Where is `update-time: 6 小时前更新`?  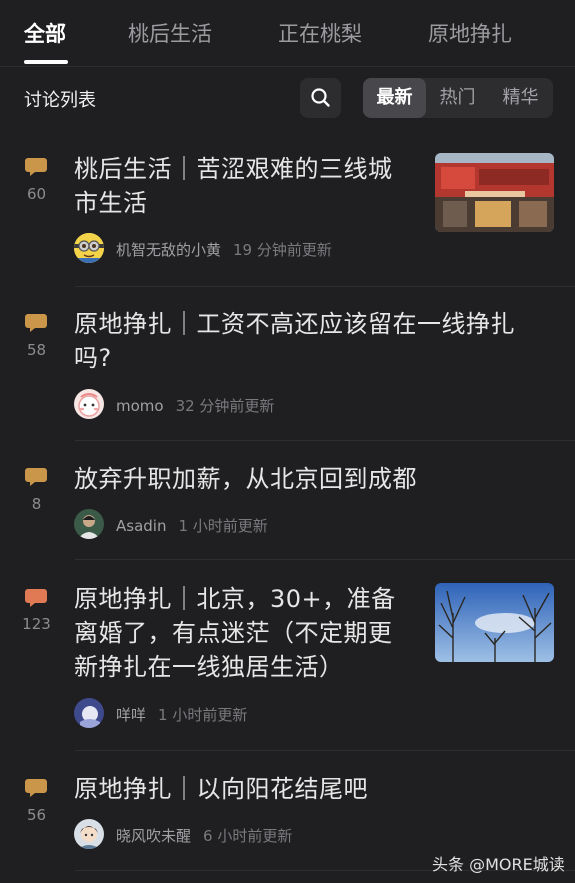 update-time: 6 小时前更新 is located at coordinates (248, 836).